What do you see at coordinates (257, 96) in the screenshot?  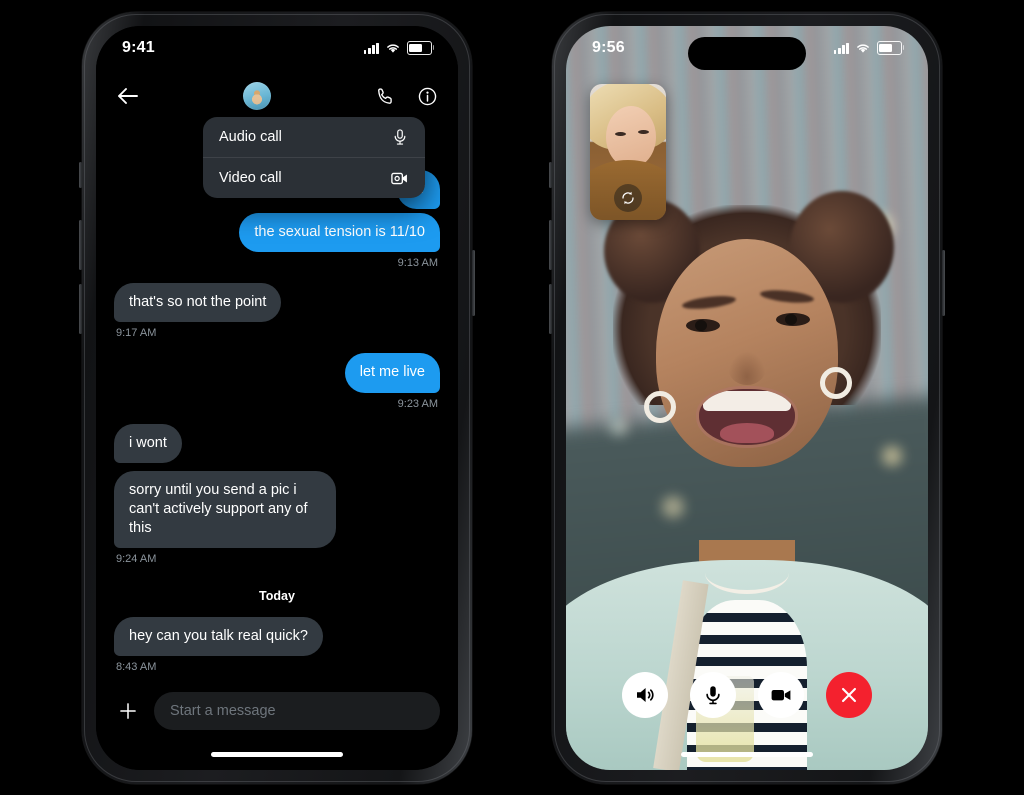 I see `contact-avatar` at bounding box center [257, 96].